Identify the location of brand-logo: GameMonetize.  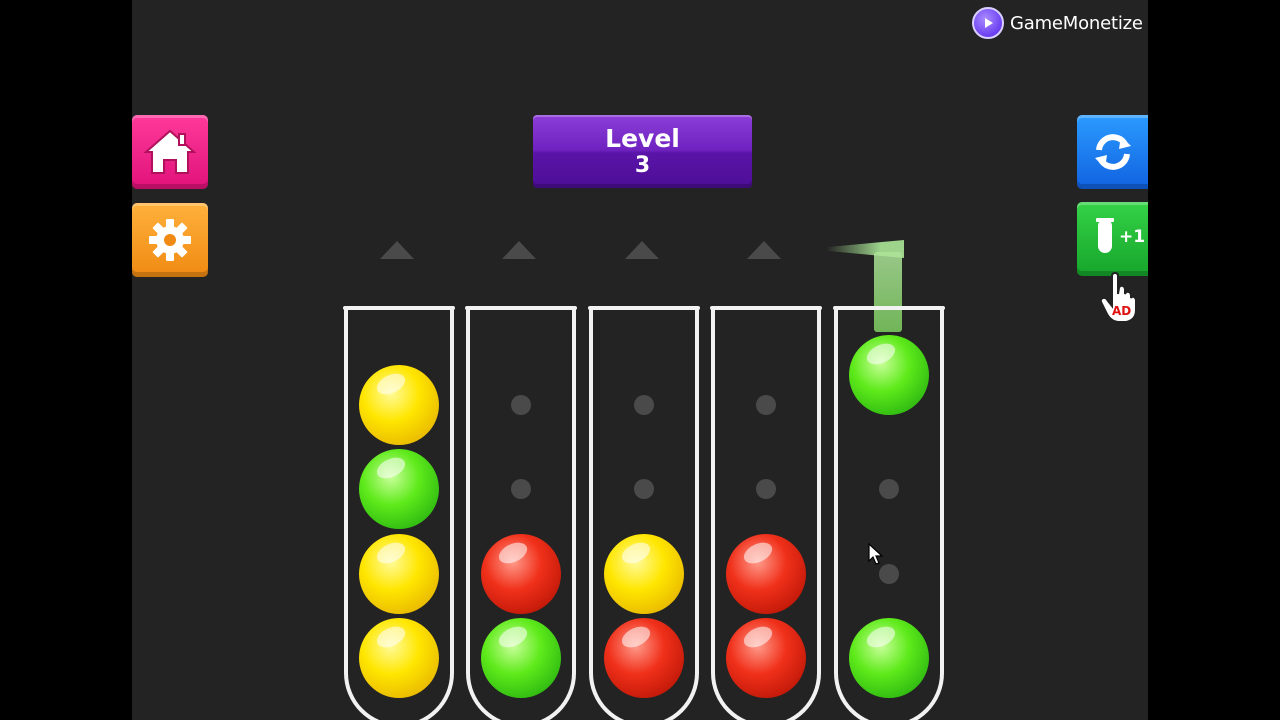
(1057, 23).